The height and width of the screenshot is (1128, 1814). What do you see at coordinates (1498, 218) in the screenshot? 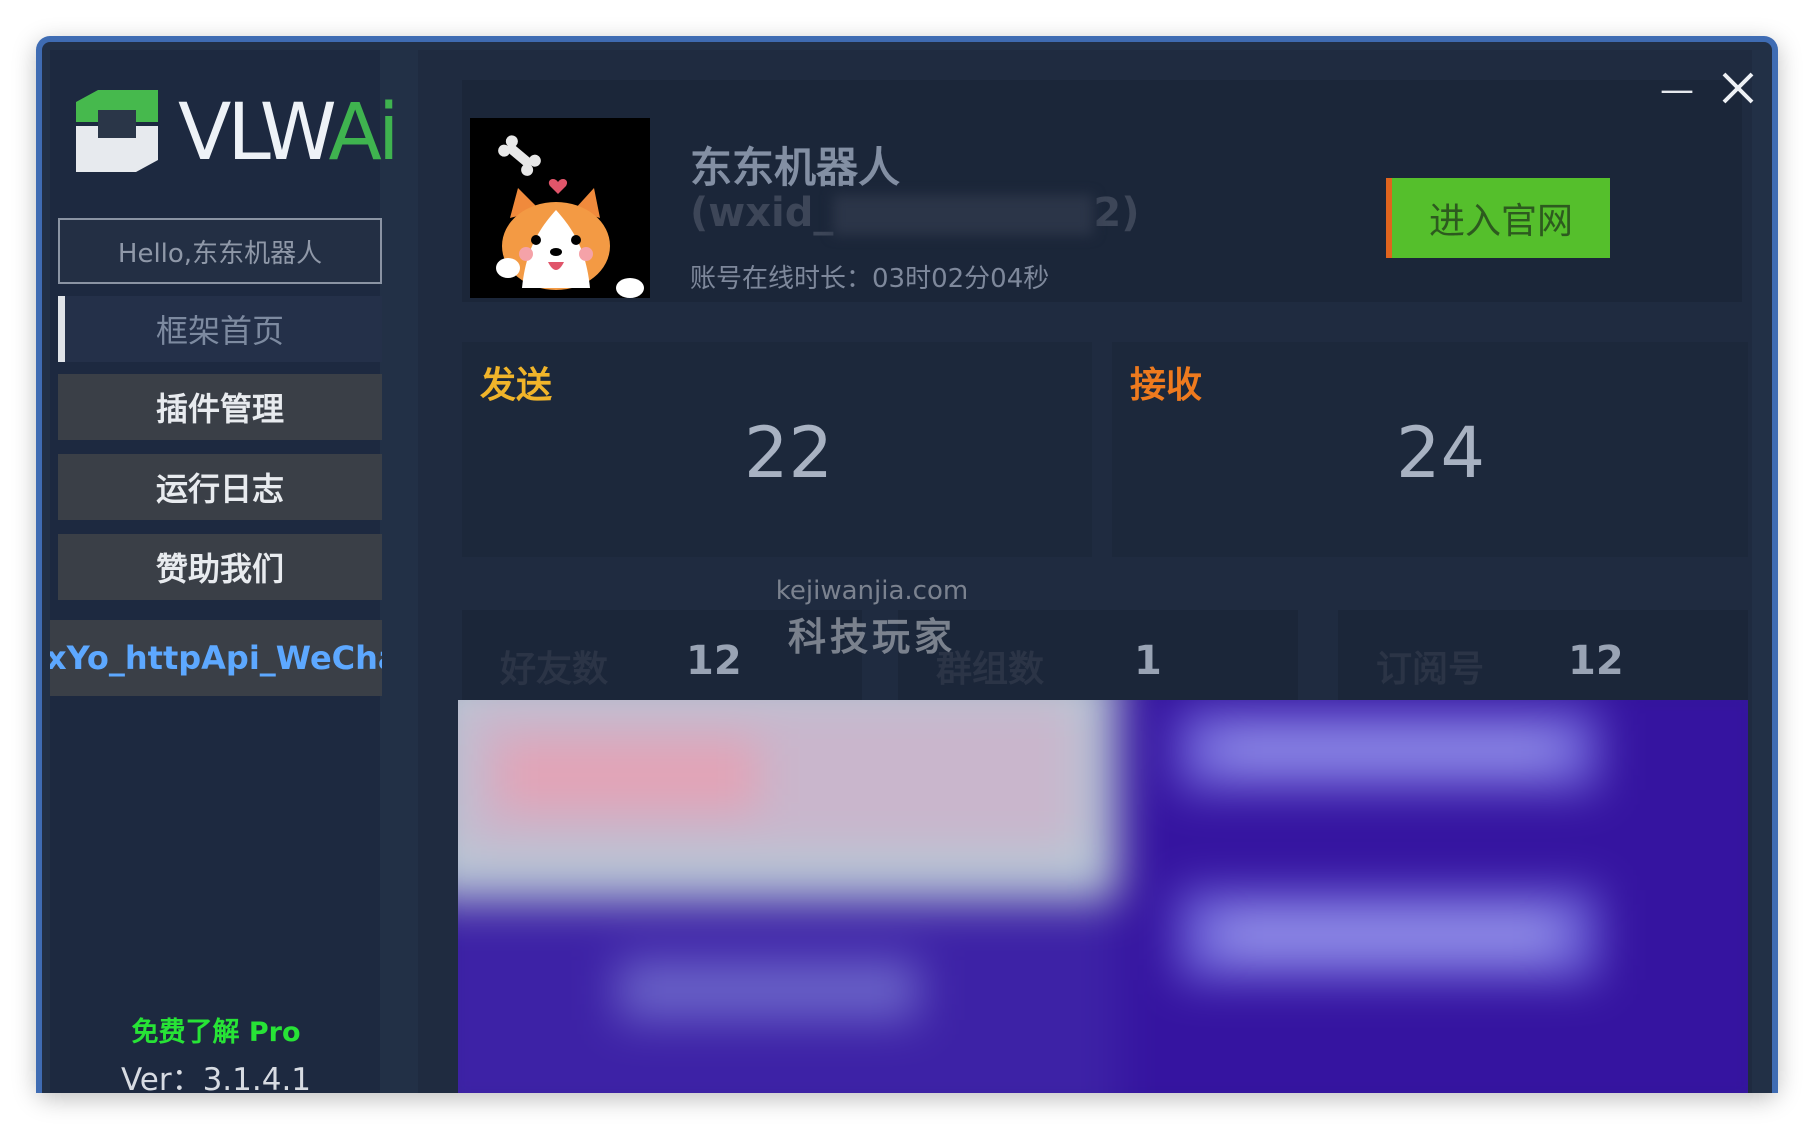
I see `official-site-button: 进入官网` at bounding box center [1498, 218].